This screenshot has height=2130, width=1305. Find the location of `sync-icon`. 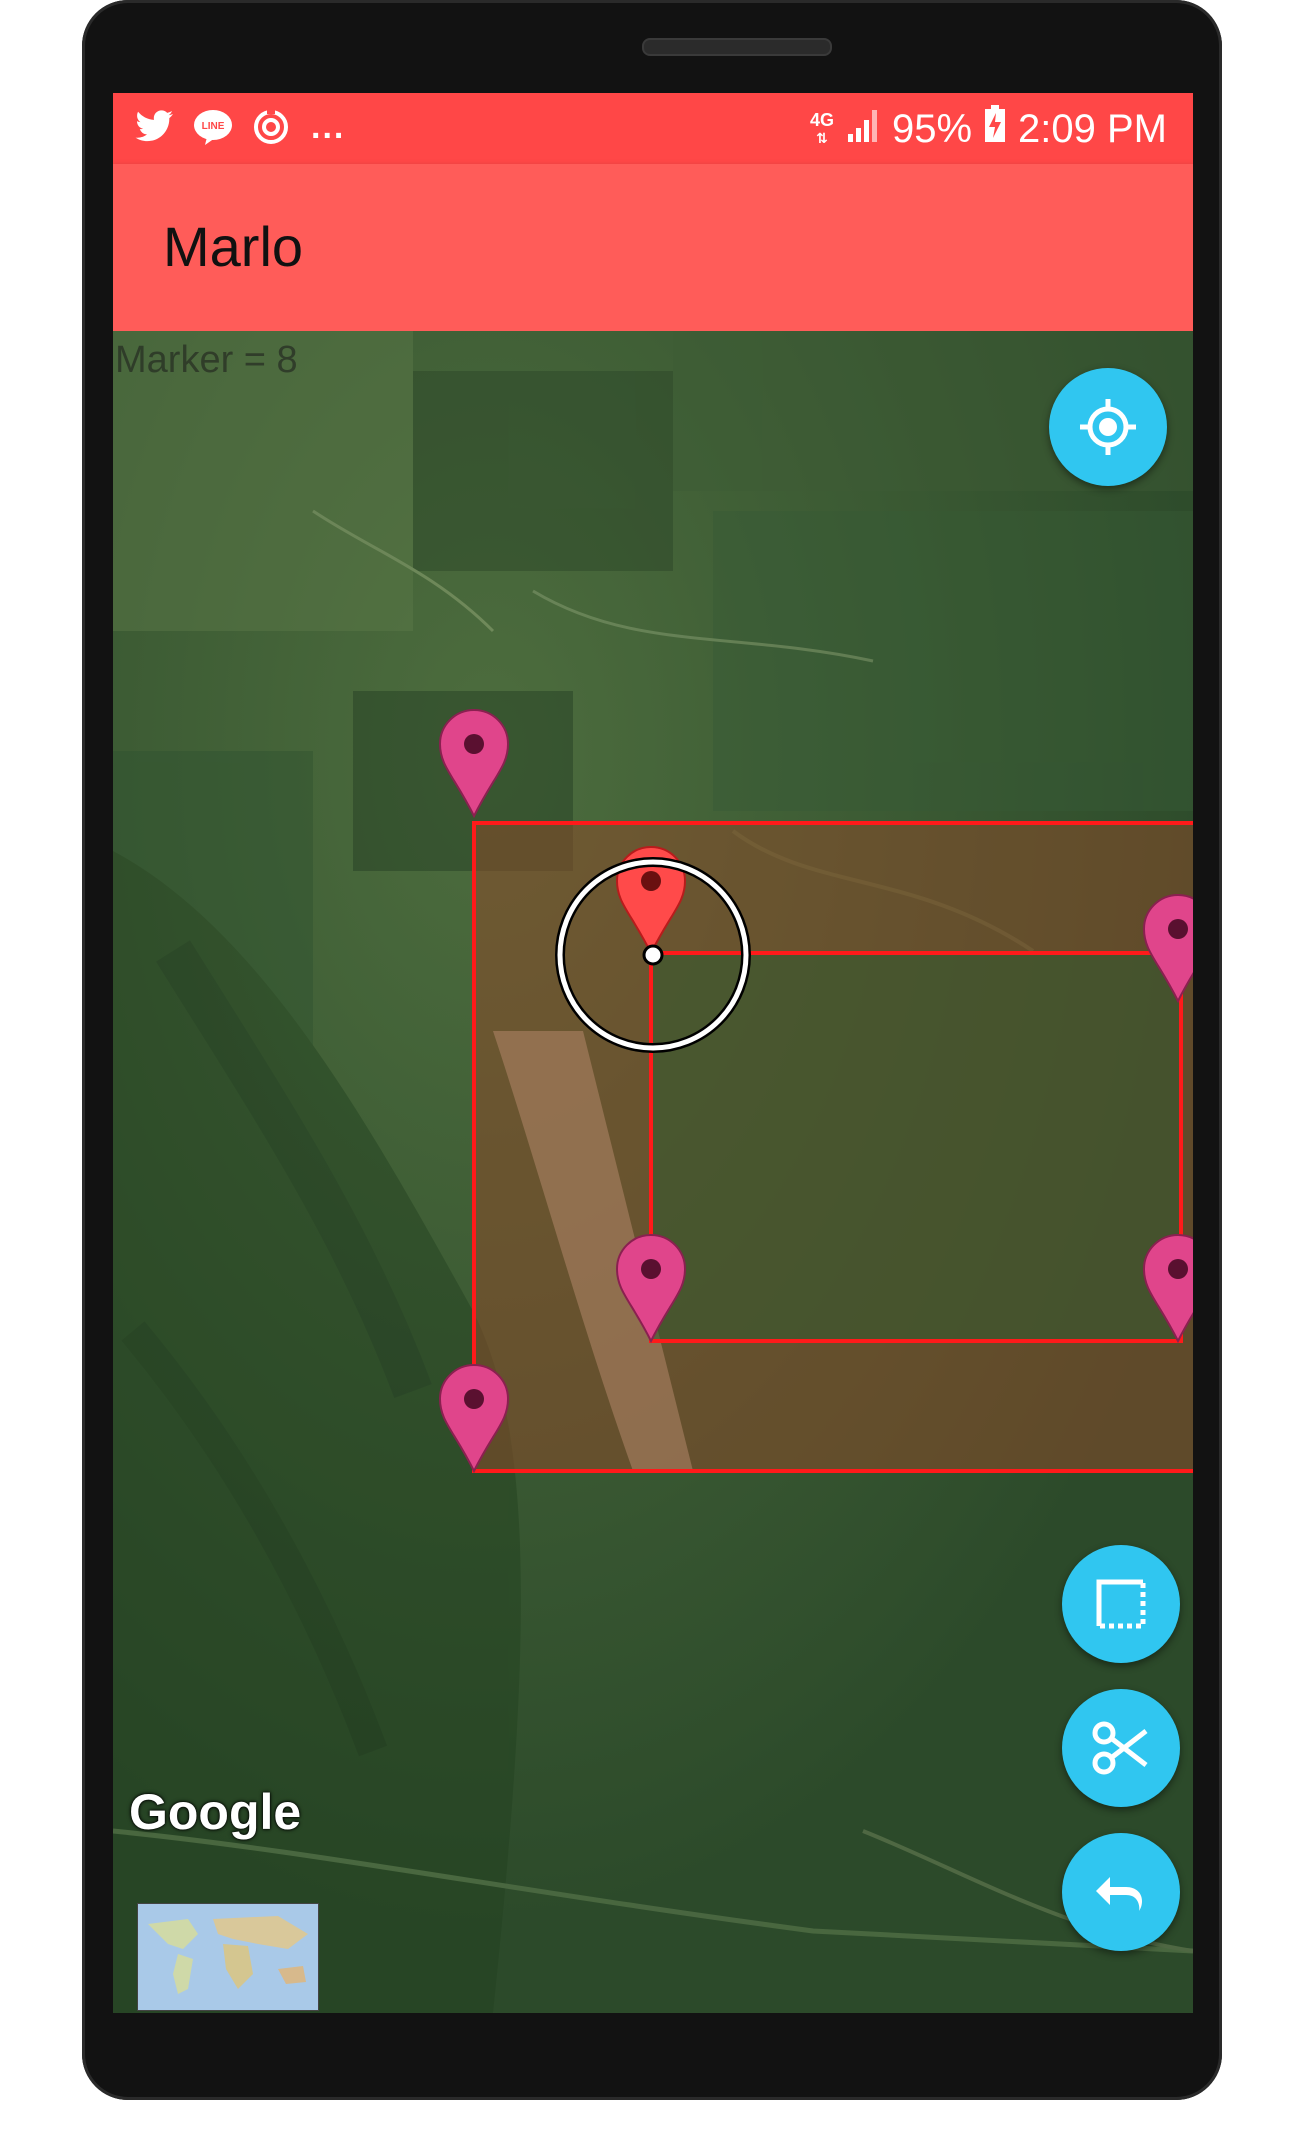

sync-icon is located at coordinates (271, 127).